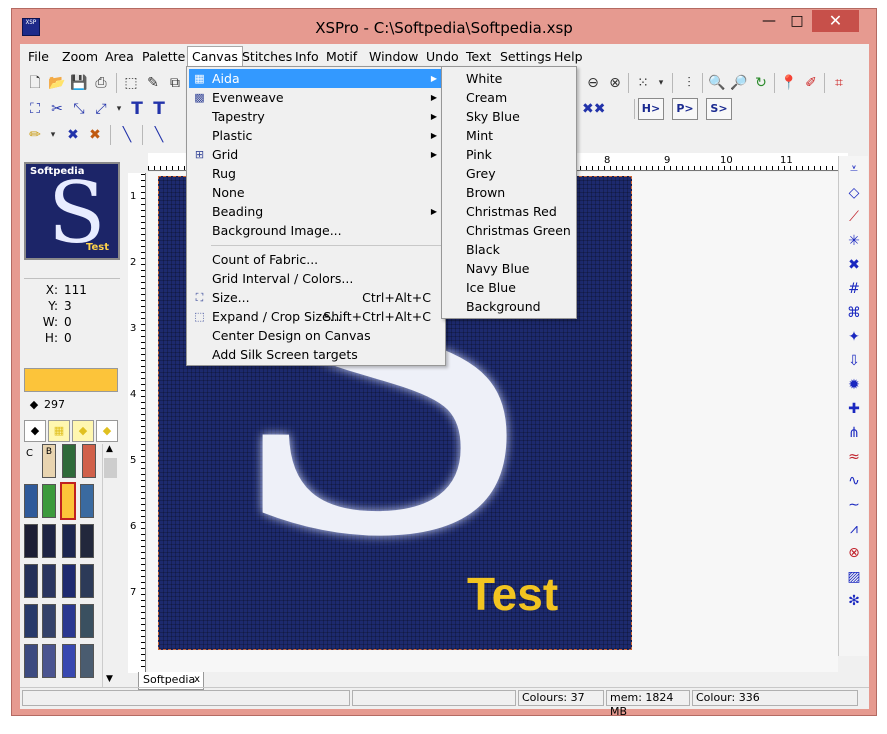  Describe the element at coordinates (769, 21) in the screenshot. I see `minimize-button: —` at that location.